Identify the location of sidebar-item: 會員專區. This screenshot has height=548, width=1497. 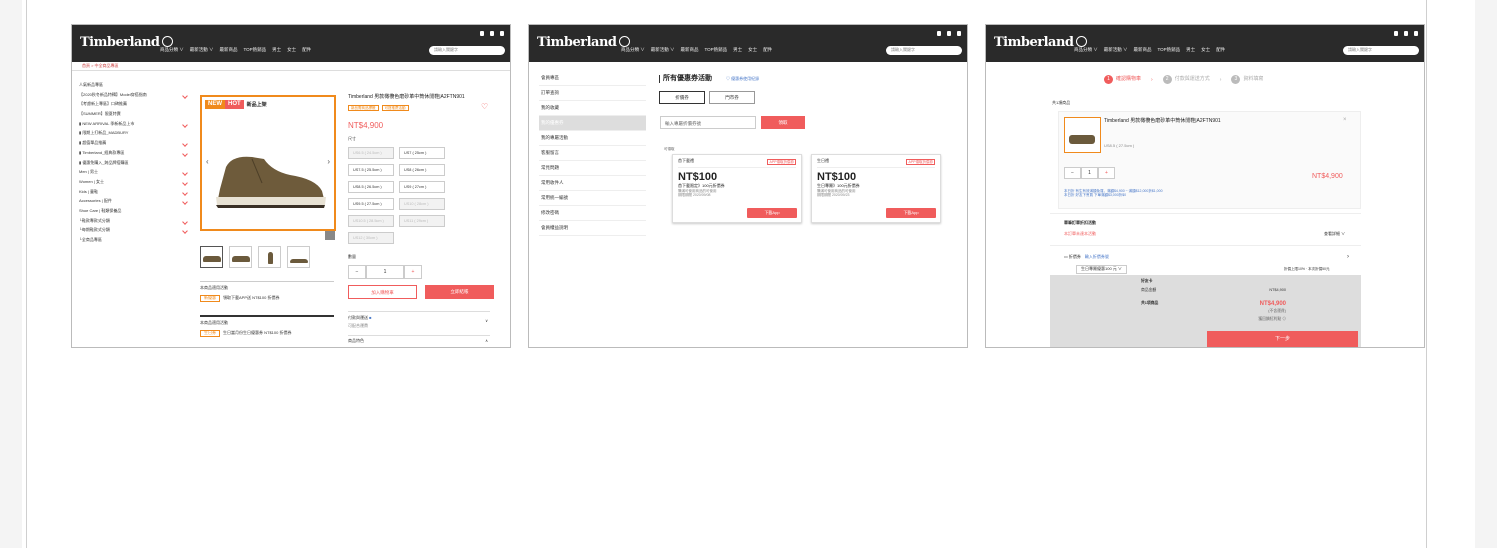
(592, 78).